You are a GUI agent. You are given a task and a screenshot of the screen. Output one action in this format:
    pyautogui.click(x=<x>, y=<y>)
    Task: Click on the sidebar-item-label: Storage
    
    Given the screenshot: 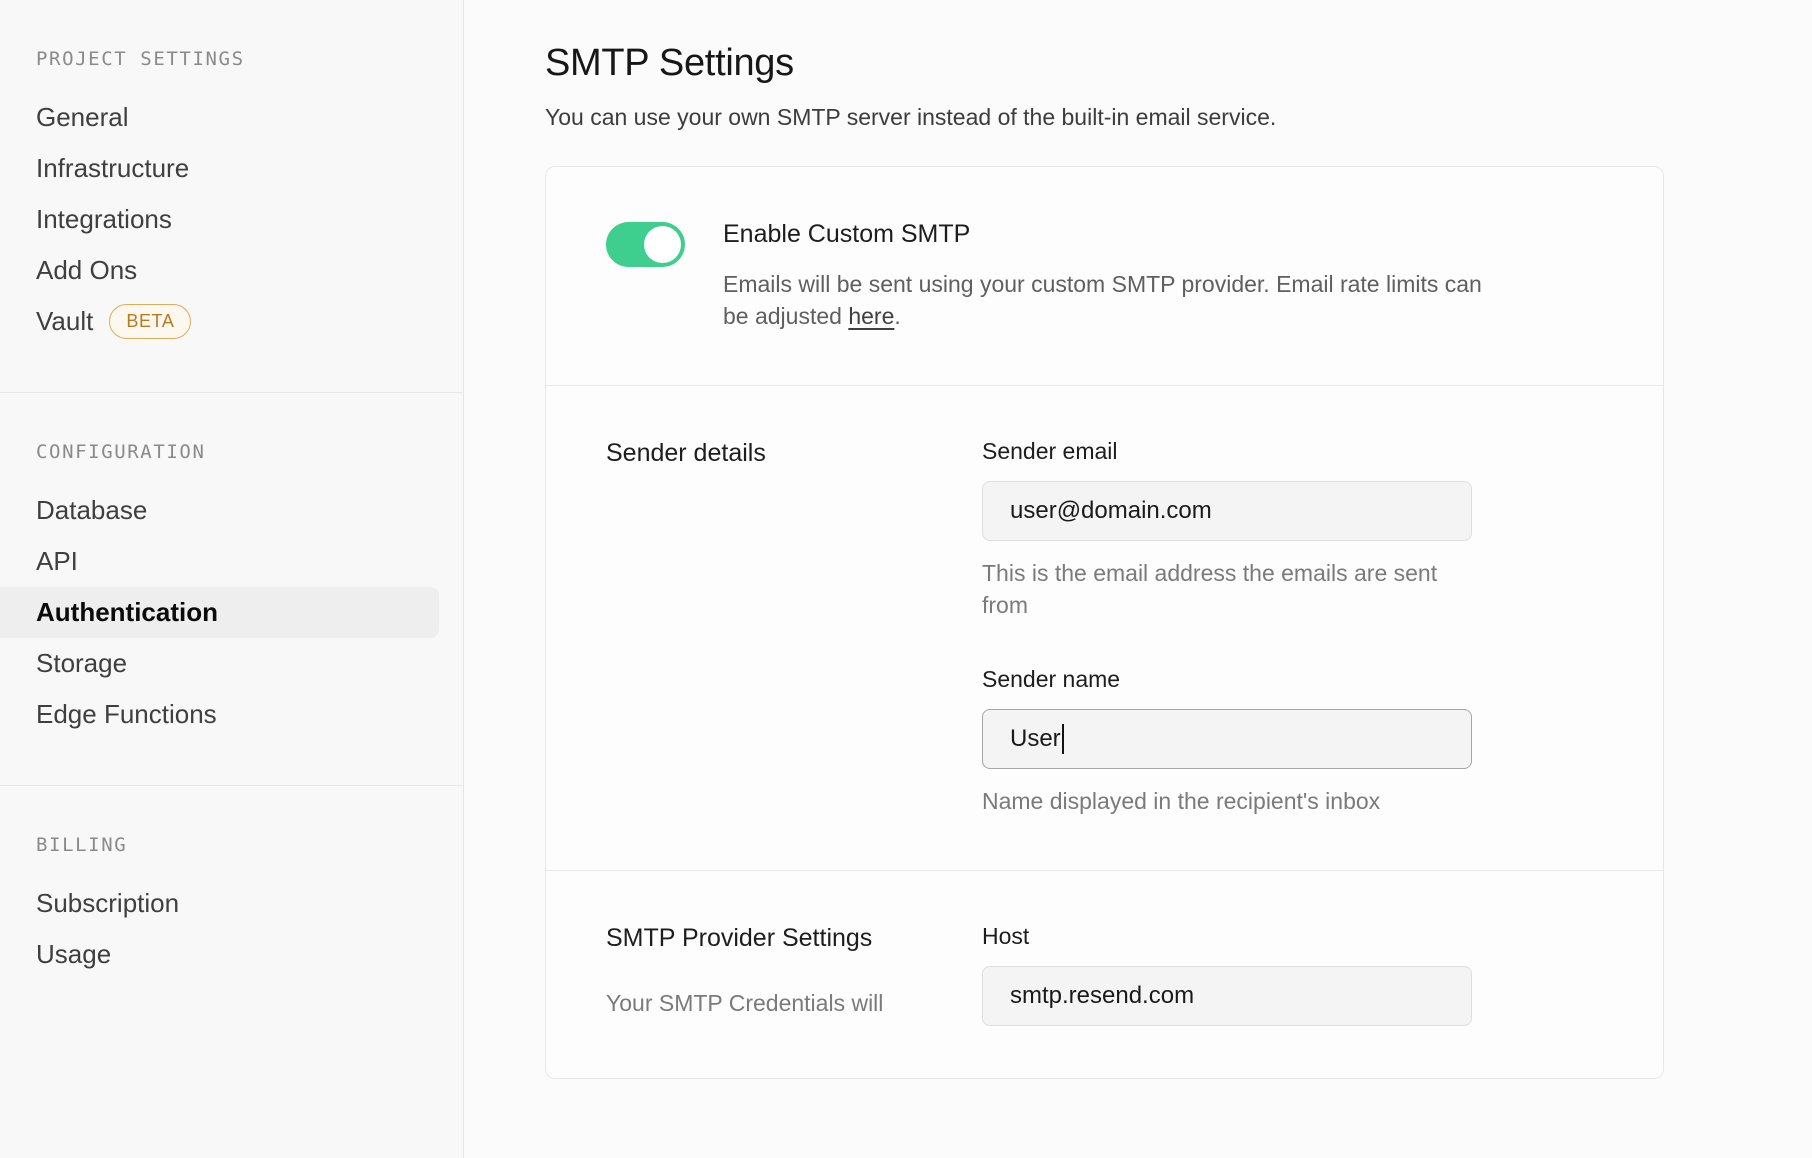 What is the action you would take?
    pyautogui.click(x=82, y=663)
    